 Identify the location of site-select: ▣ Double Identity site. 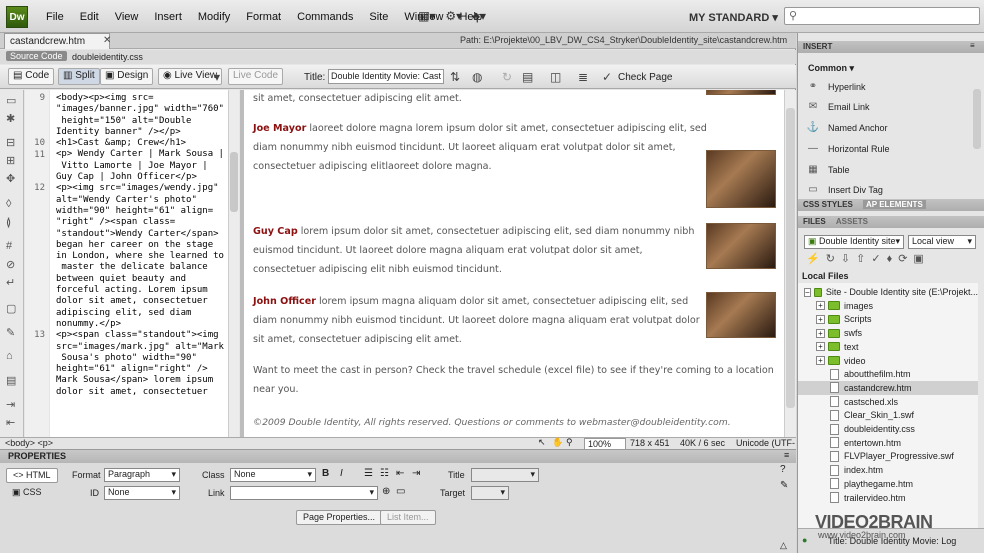
(854, 242).